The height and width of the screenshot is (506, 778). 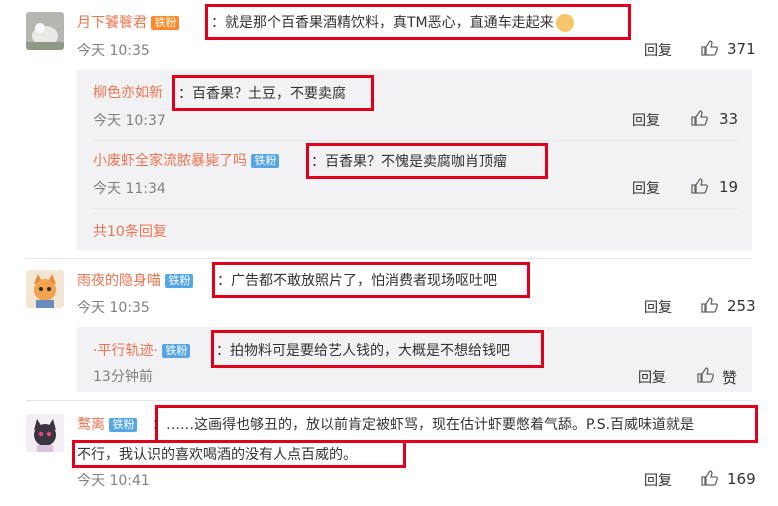 What do you see at coordinates (392, 22) in the screenshot?
I see `comment-text: ：就是那个百香果酒精饮料，真TM恶心，直通车走起来` at bounding box center [392, 22].